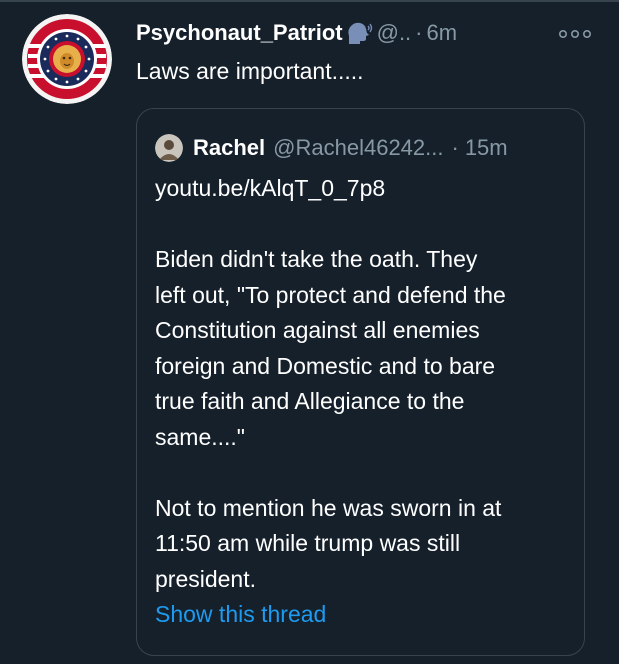 The image size is (619, 664). I want to click on quoted-tweet-header: Rachel @Rachel46242... · 15m, so click(331, 148).